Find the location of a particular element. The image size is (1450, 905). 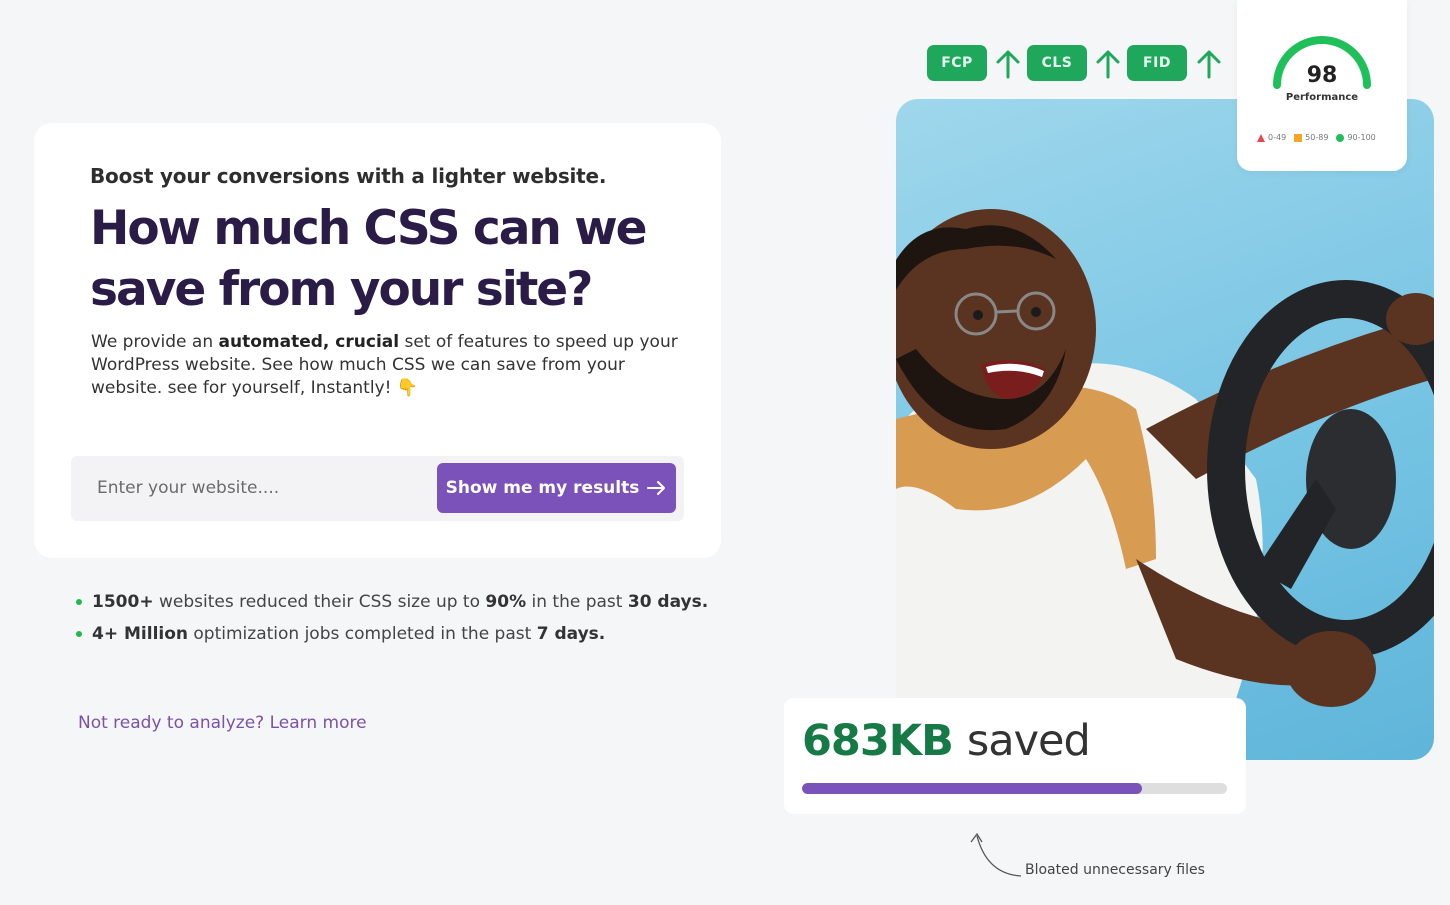

bloated-files-caption: Bloated unnecessary files is located at coordinates (1115, 870).